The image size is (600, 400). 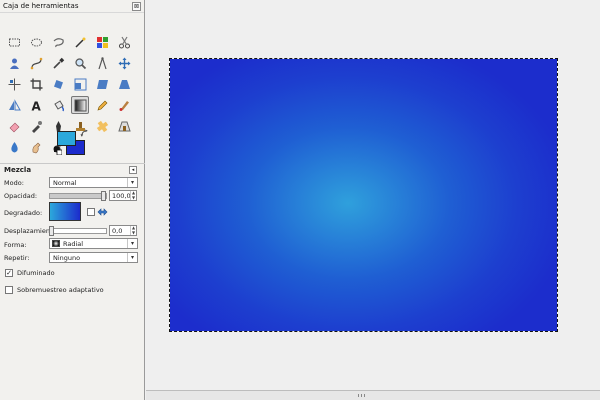 I want to click on tool-foreground-select, so click(x=14, y=63).